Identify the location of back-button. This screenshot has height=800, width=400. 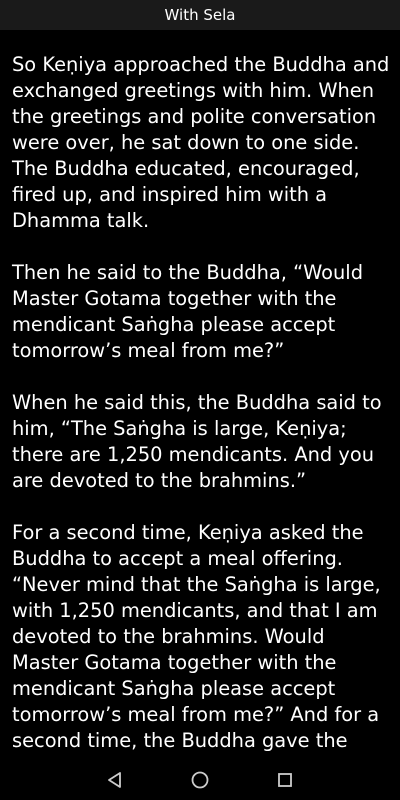
(115, 780).